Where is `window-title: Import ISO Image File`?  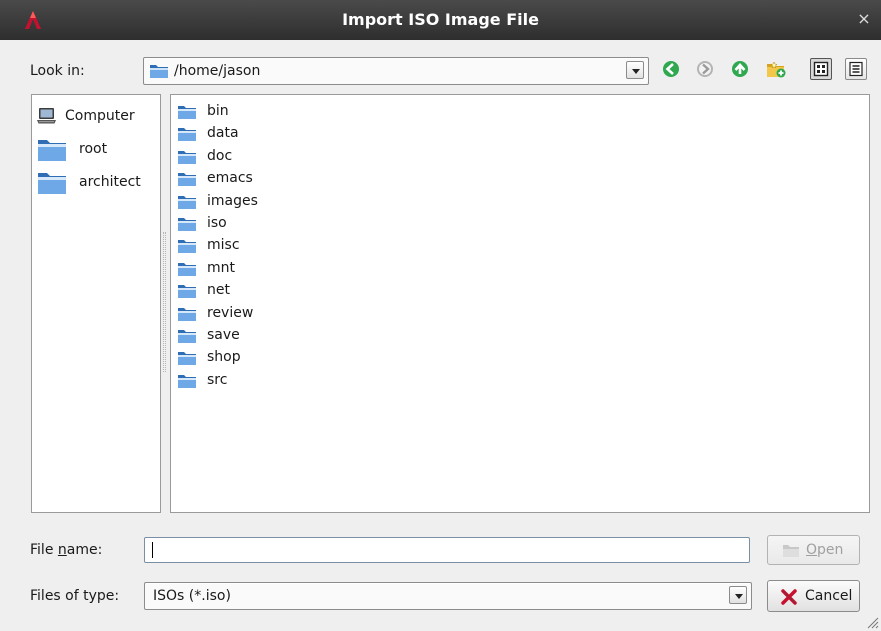 window-title: Import ISO Image File is located at coordinates (440, 19).